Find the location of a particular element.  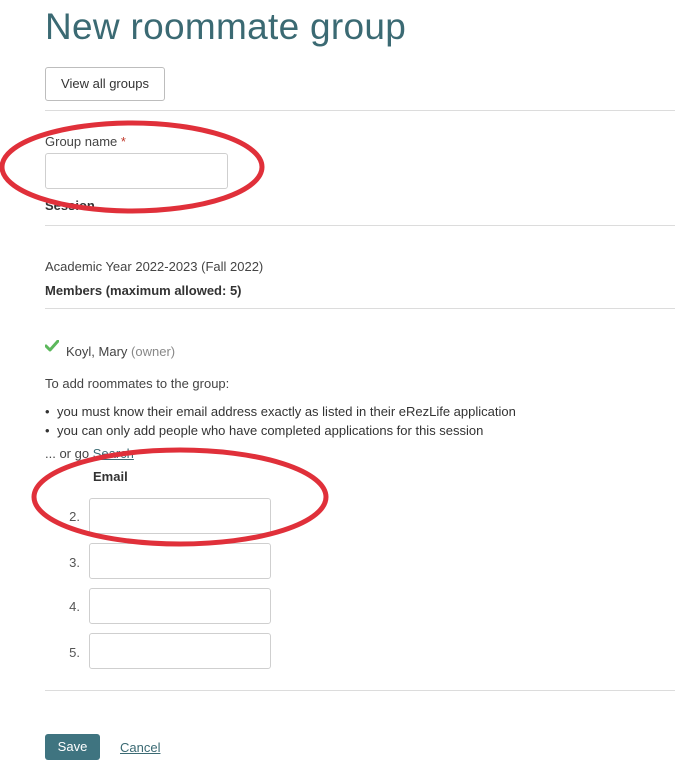

row-number: 2. is located at coordinates (74, 516).